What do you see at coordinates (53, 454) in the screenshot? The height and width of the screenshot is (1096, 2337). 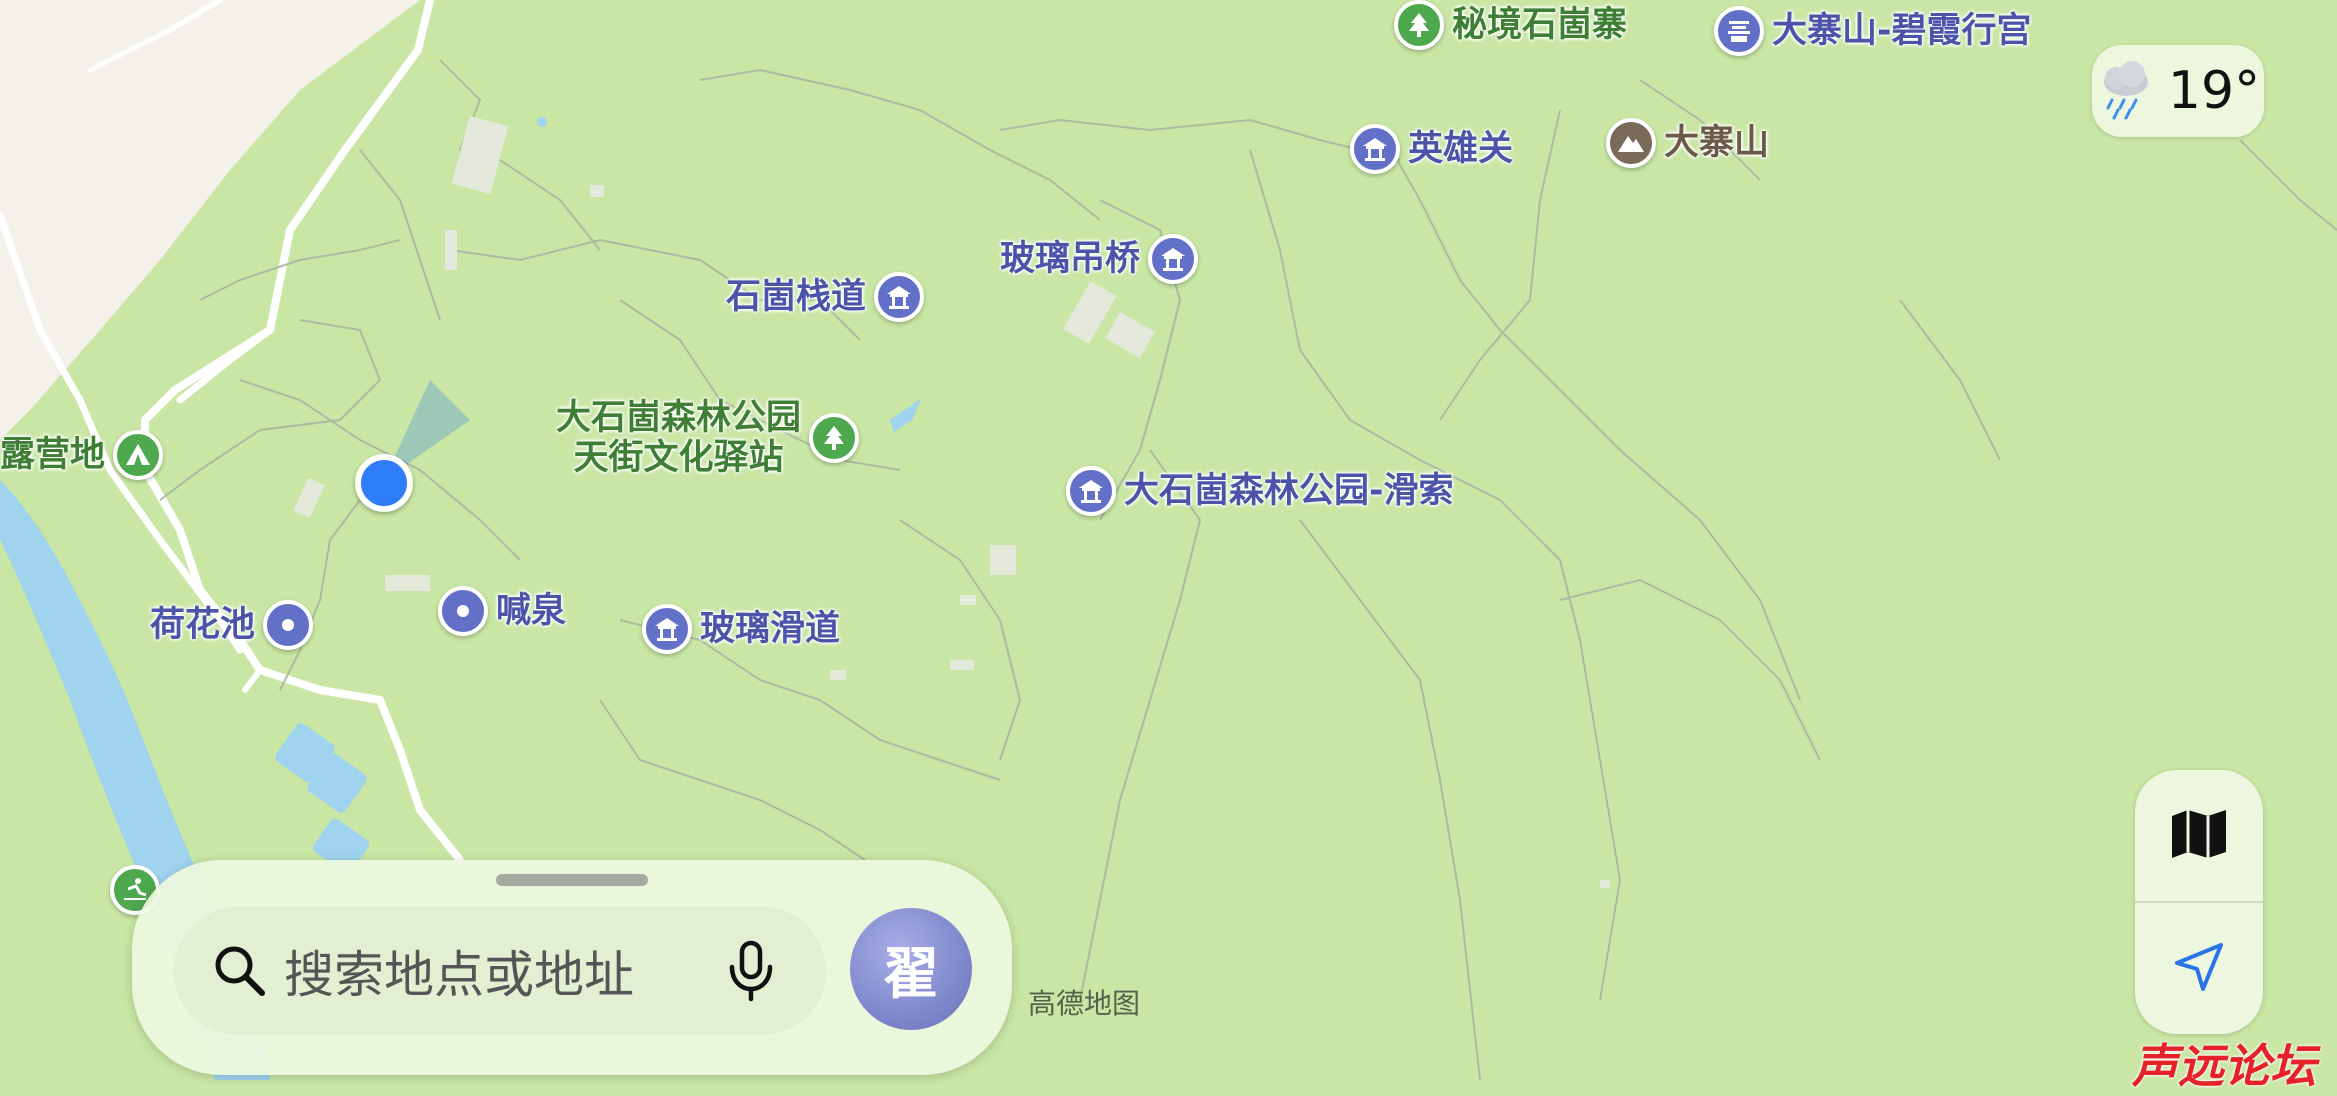 I see `poi-label: 露营地` at bounding box center [53, 454].